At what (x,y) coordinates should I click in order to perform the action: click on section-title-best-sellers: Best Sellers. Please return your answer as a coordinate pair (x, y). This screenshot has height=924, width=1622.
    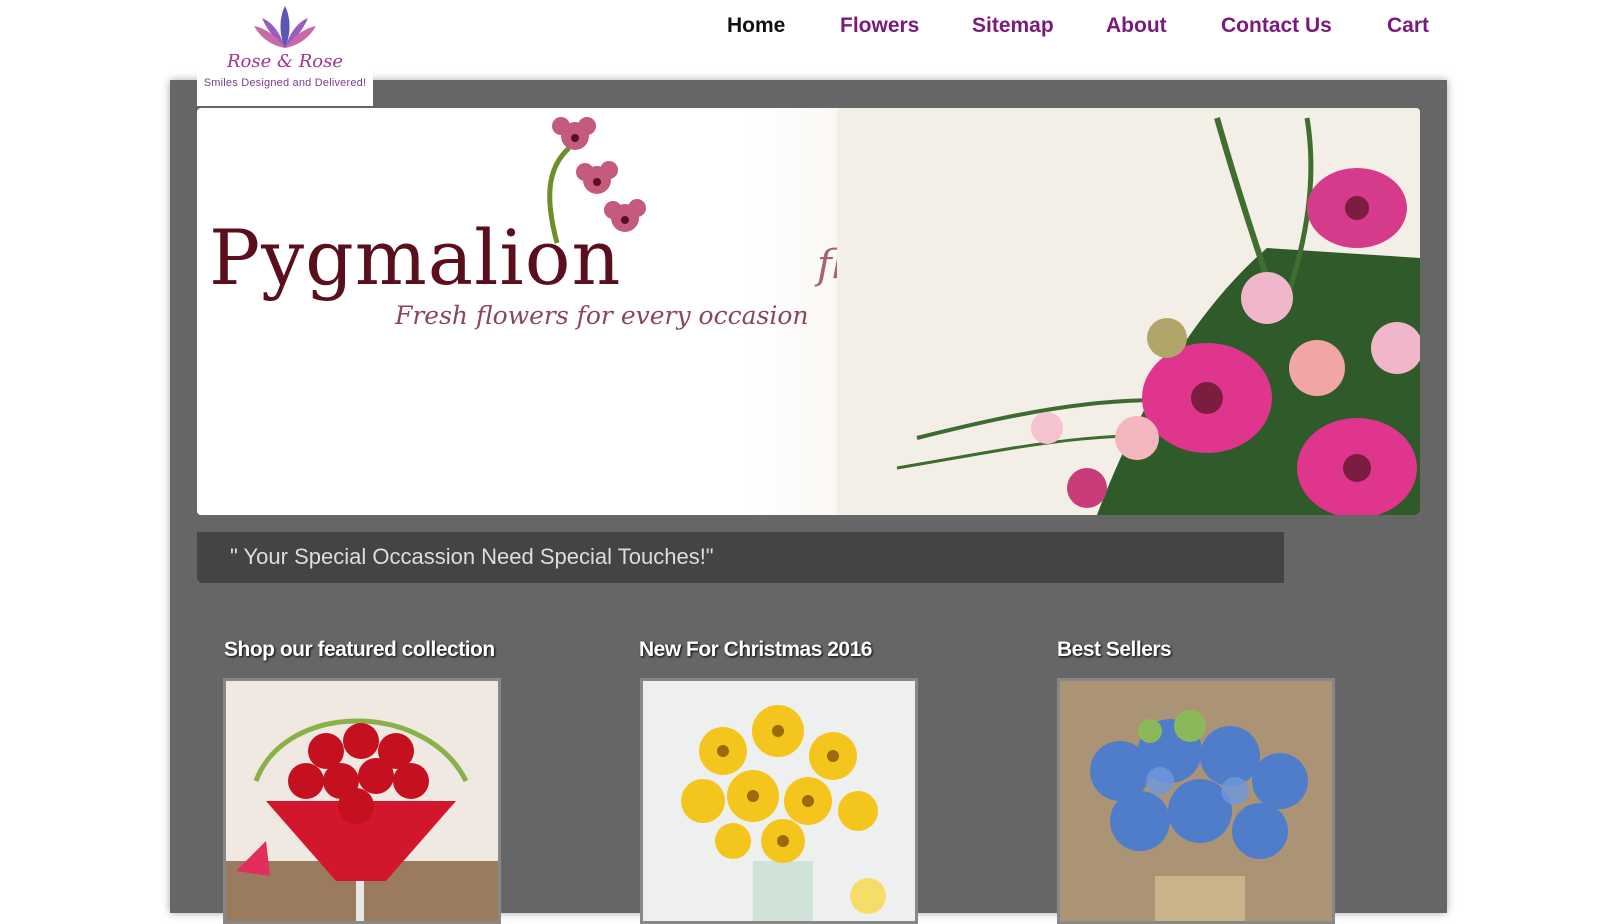
    Looking at the image, I should click on (1114, 649).